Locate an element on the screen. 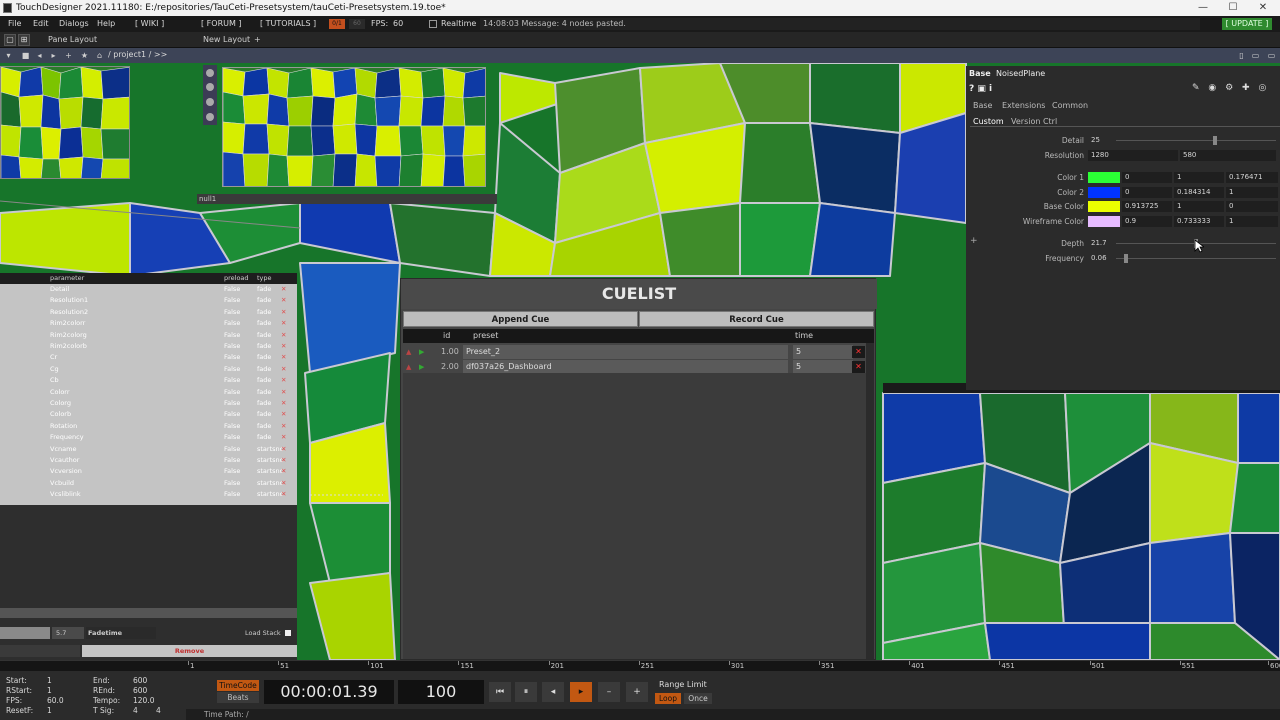 Image resolution: width=1280 pixels, height=720 pixels. rstart-value: 1 is located at coordinates (49, 690).